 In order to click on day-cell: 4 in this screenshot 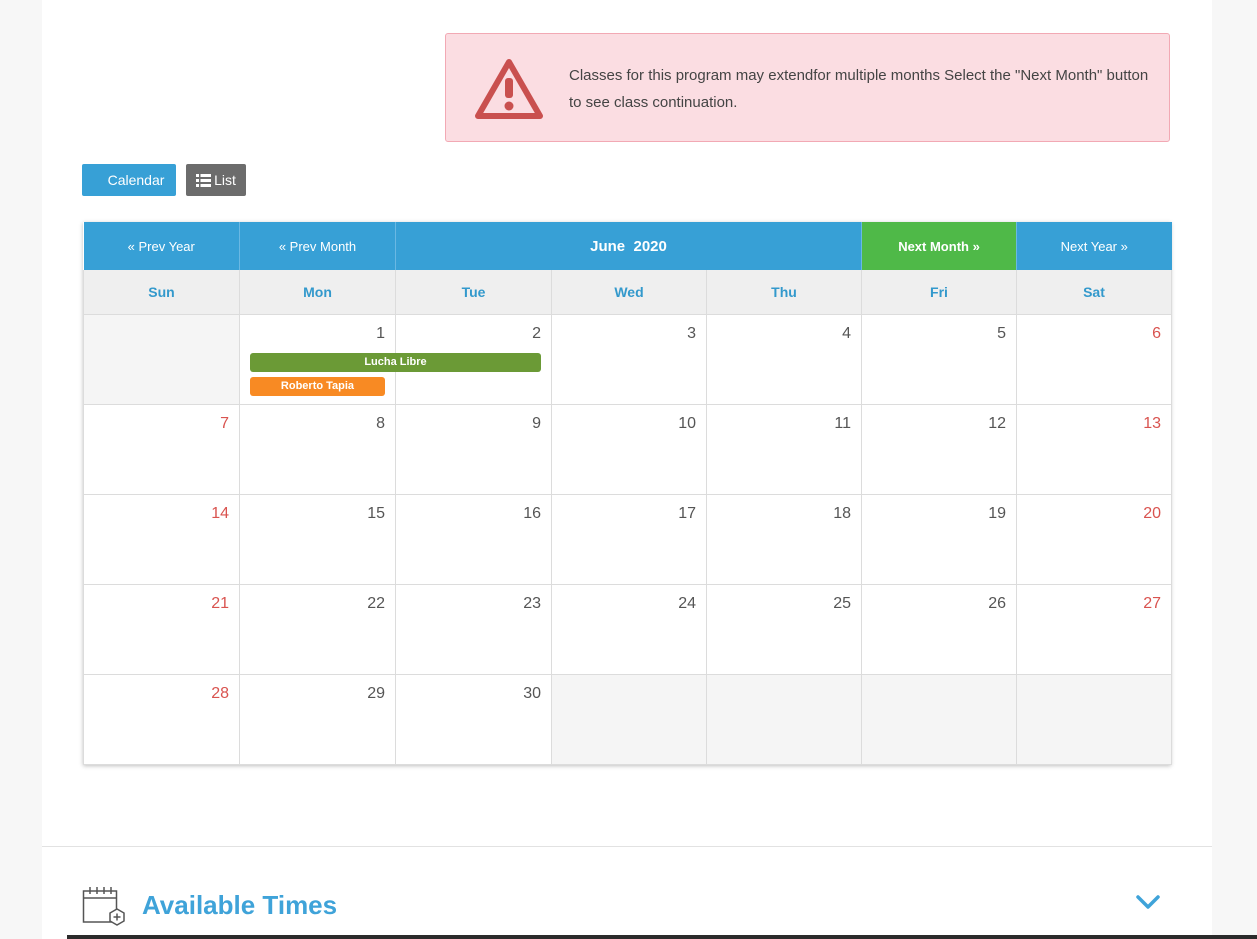, I will do `click(784, 359)`.